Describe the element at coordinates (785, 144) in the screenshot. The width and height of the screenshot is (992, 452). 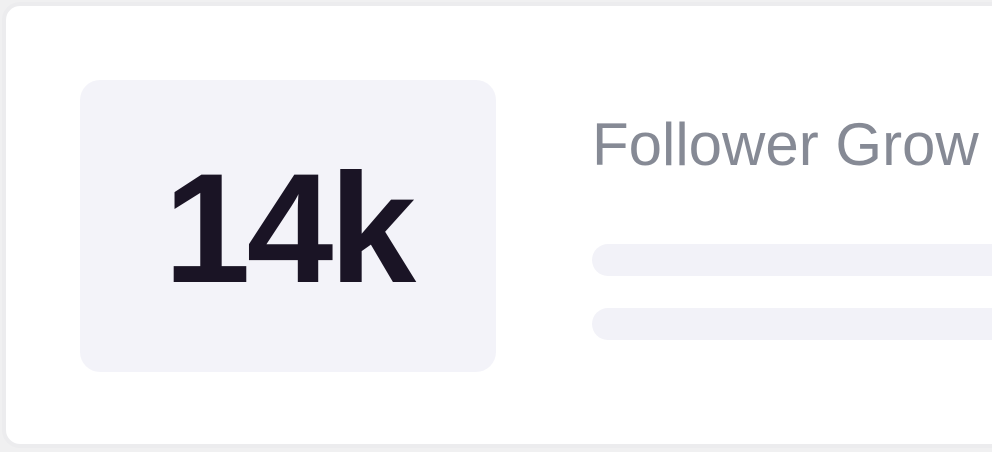
I see `card-title: Follower Grow` at that location.